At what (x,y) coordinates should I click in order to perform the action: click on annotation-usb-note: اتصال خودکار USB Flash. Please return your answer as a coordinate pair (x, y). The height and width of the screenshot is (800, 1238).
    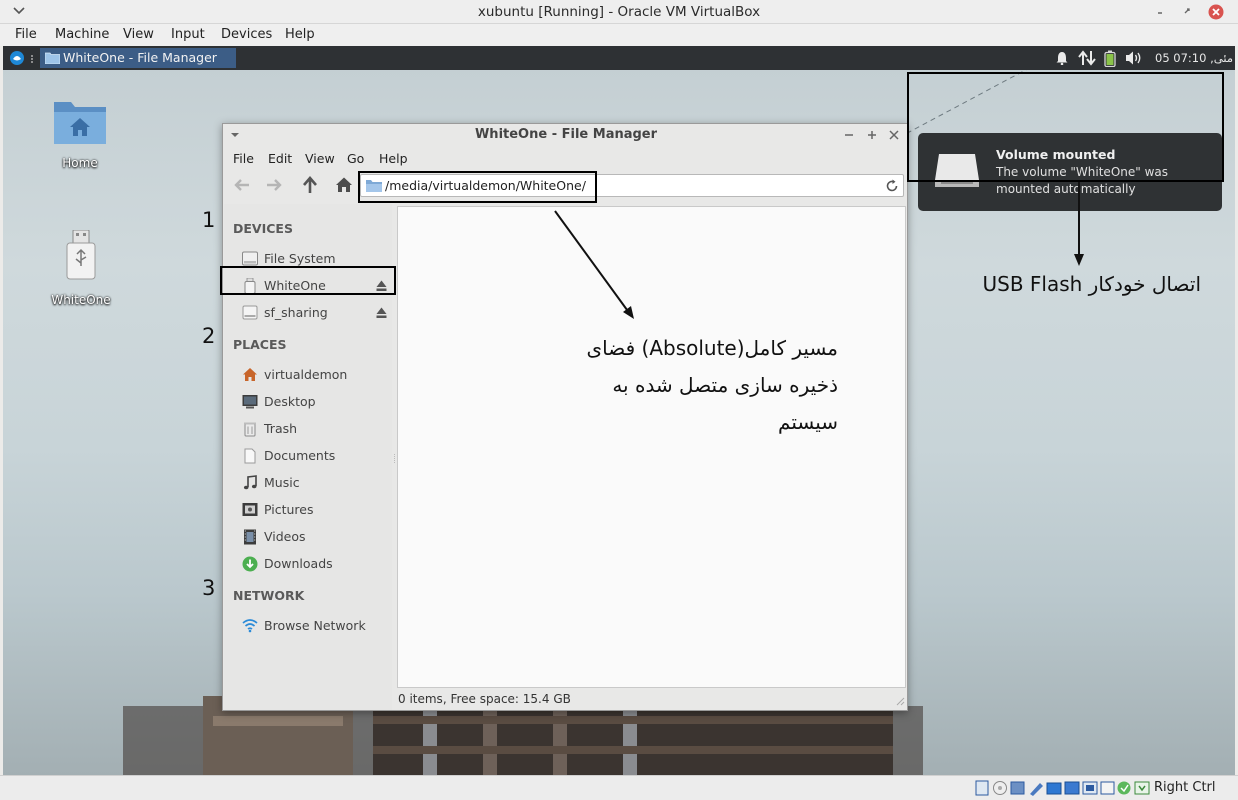
    Looking at the image, I should click on (1091, 284).